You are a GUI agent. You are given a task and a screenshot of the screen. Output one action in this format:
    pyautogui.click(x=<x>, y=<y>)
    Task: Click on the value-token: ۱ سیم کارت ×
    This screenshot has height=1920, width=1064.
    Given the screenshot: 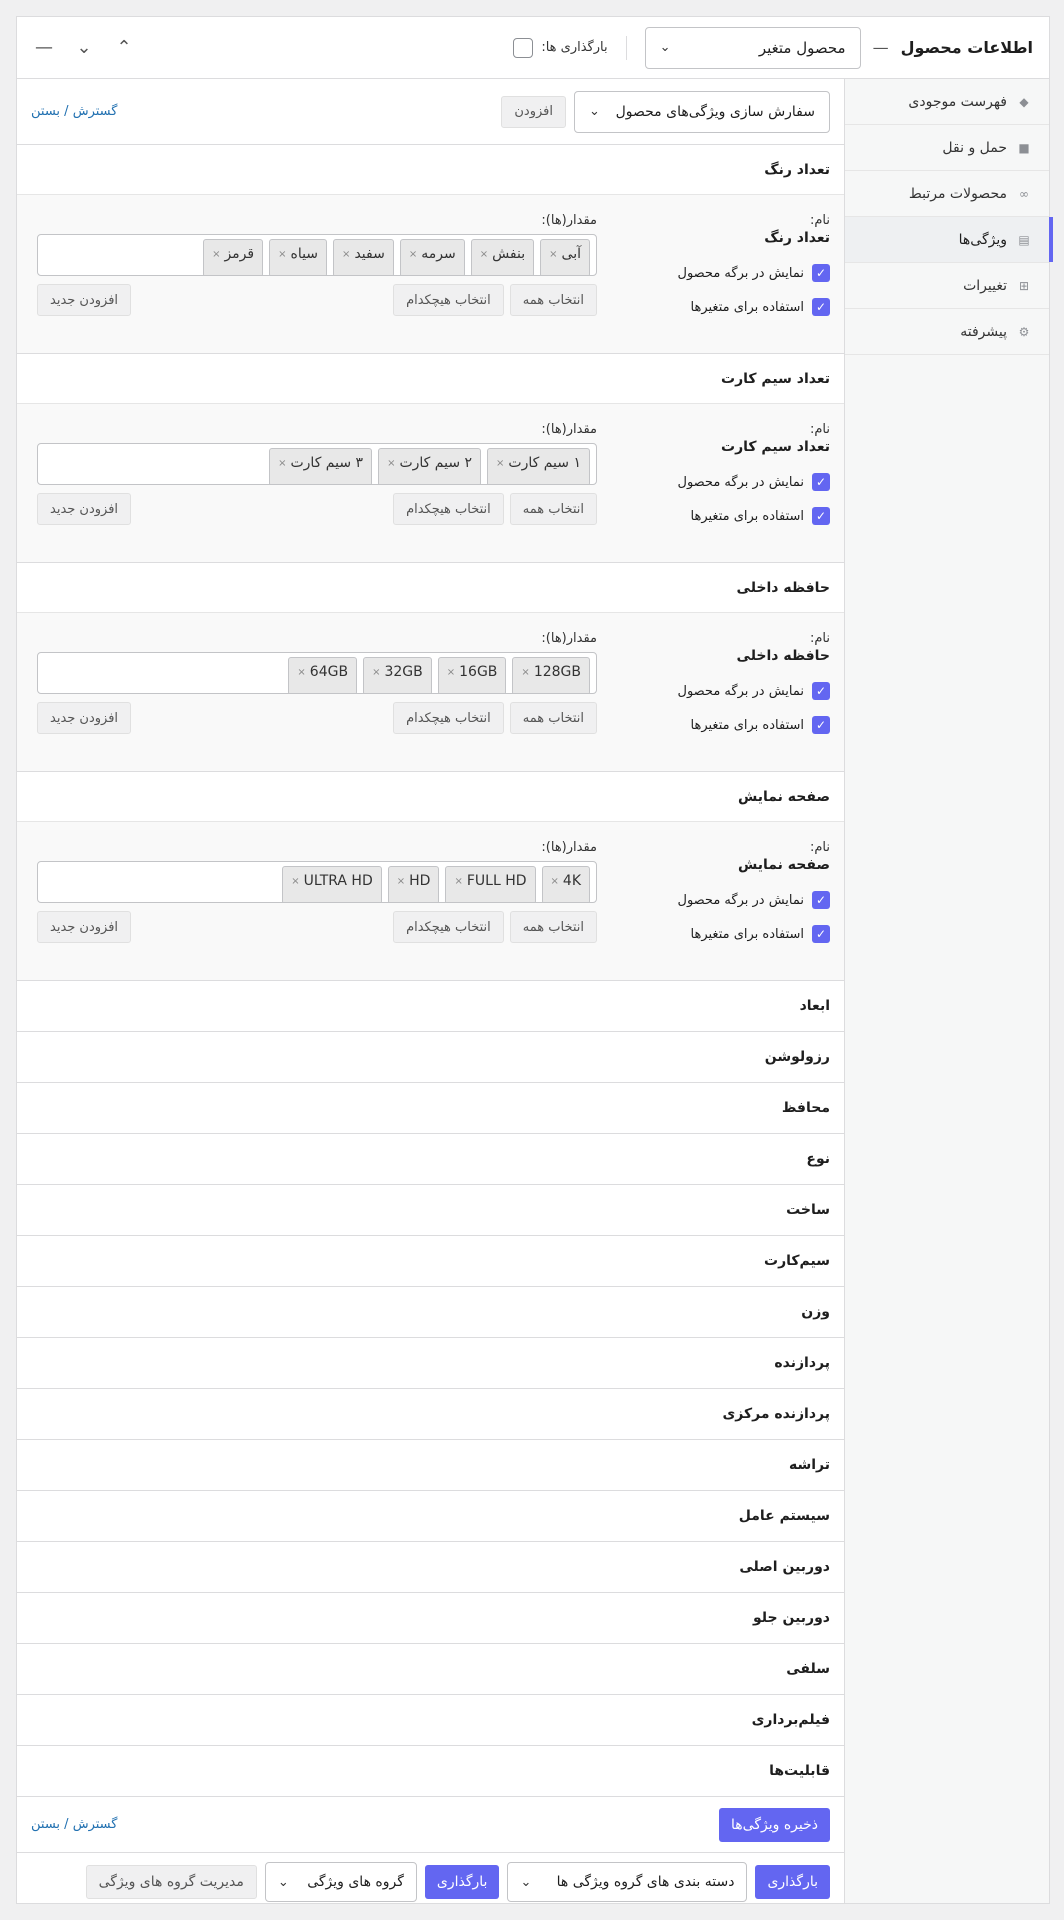 What is the action you would take?
    pyautogui.click(x=538, y=466)
    